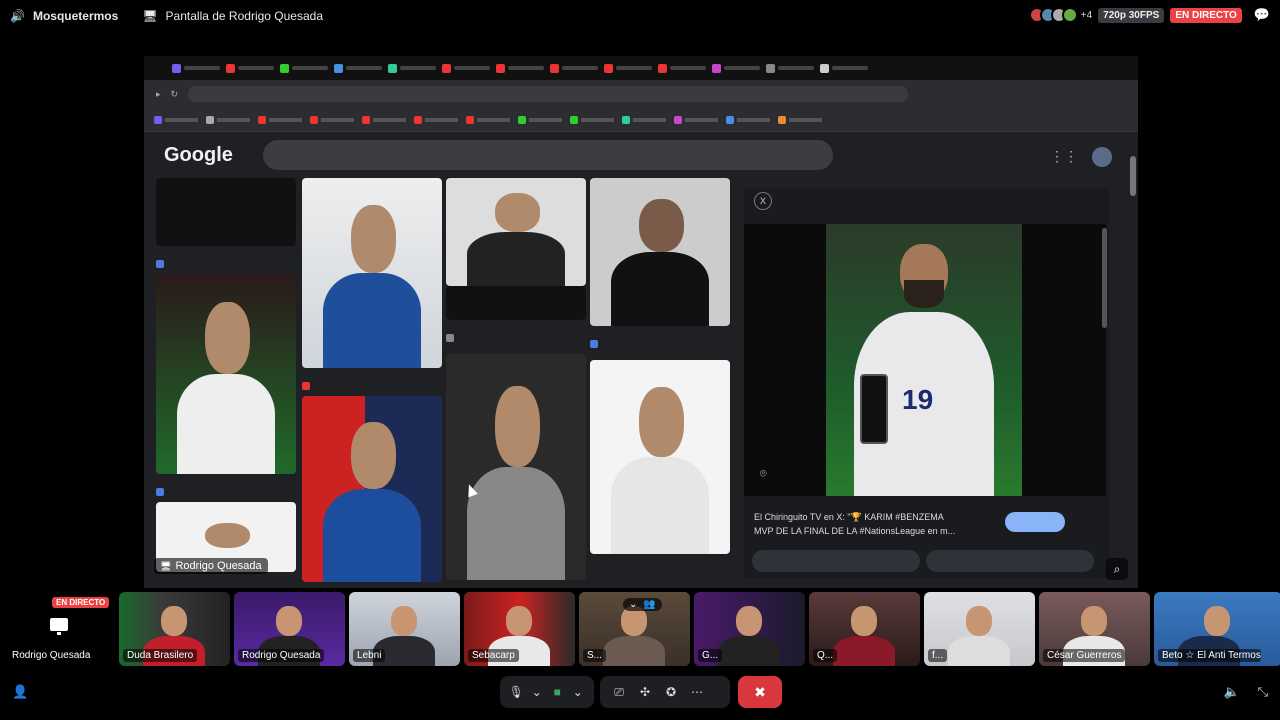 This screenshot has width=1280, height=720. What do you see at coordinates (493, 655) in the screenshot?
I see `participant-name: Sebacarp` at bounding box center [493, 655].